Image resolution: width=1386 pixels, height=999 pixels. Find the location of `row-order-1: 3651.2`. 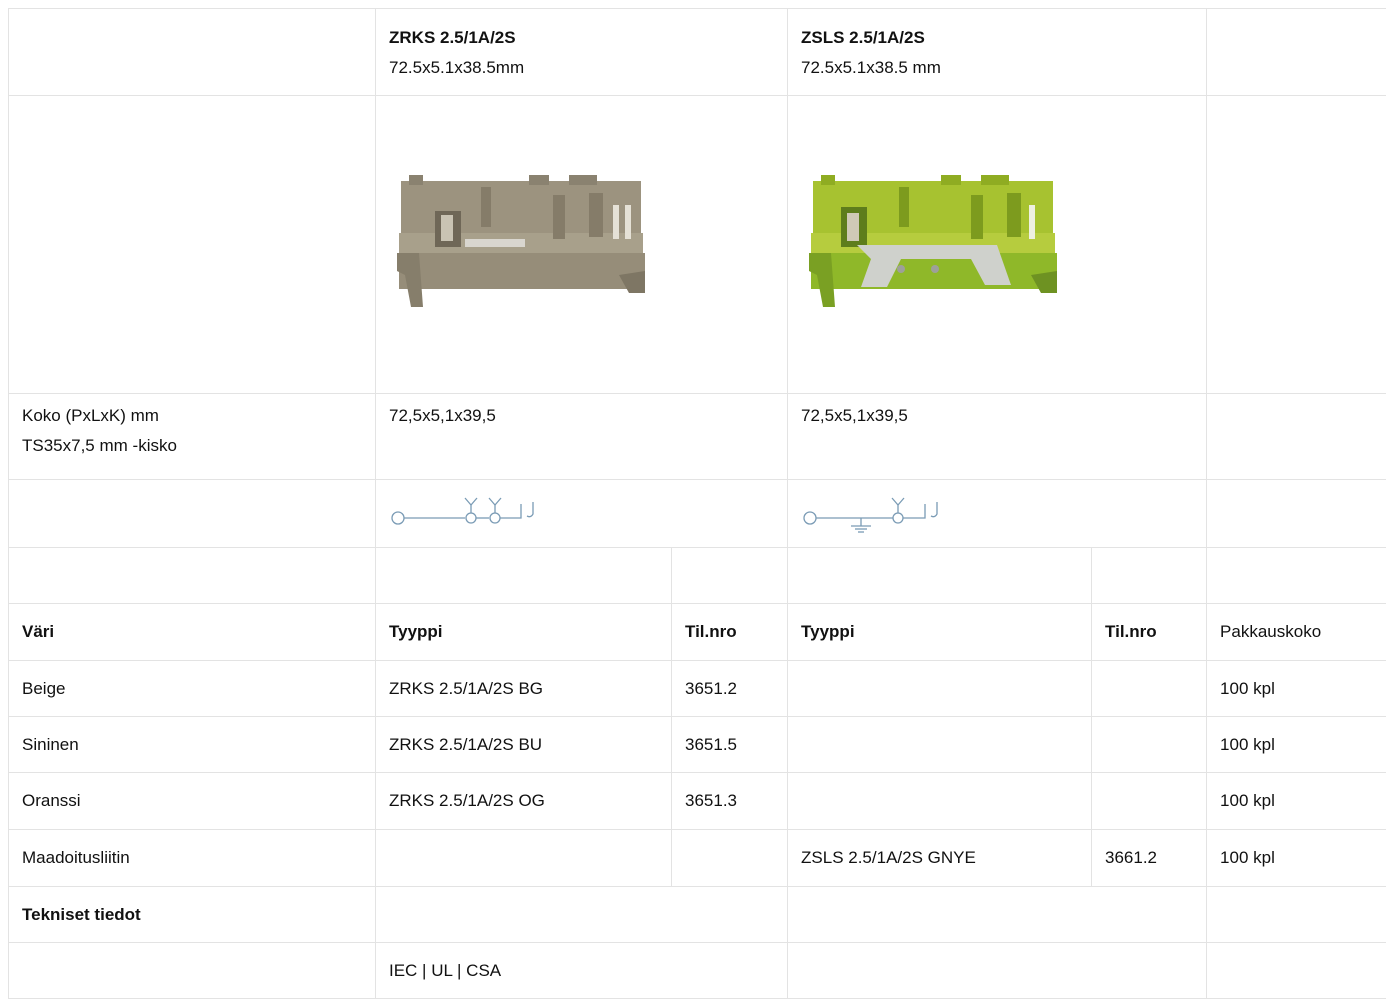

row-order-1: 3651.2 is located at coordinates (730, 689).